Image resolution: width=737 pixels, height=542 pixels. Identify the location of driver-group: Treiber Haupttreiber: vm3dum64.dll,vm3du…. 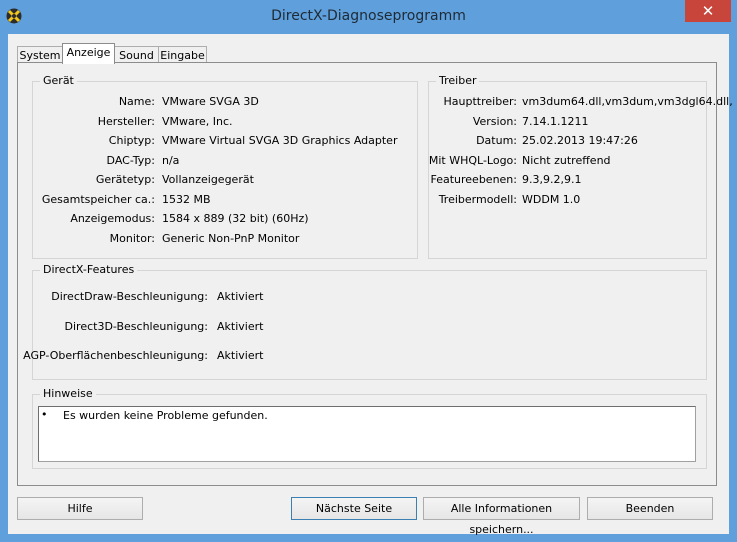
(580, 166).